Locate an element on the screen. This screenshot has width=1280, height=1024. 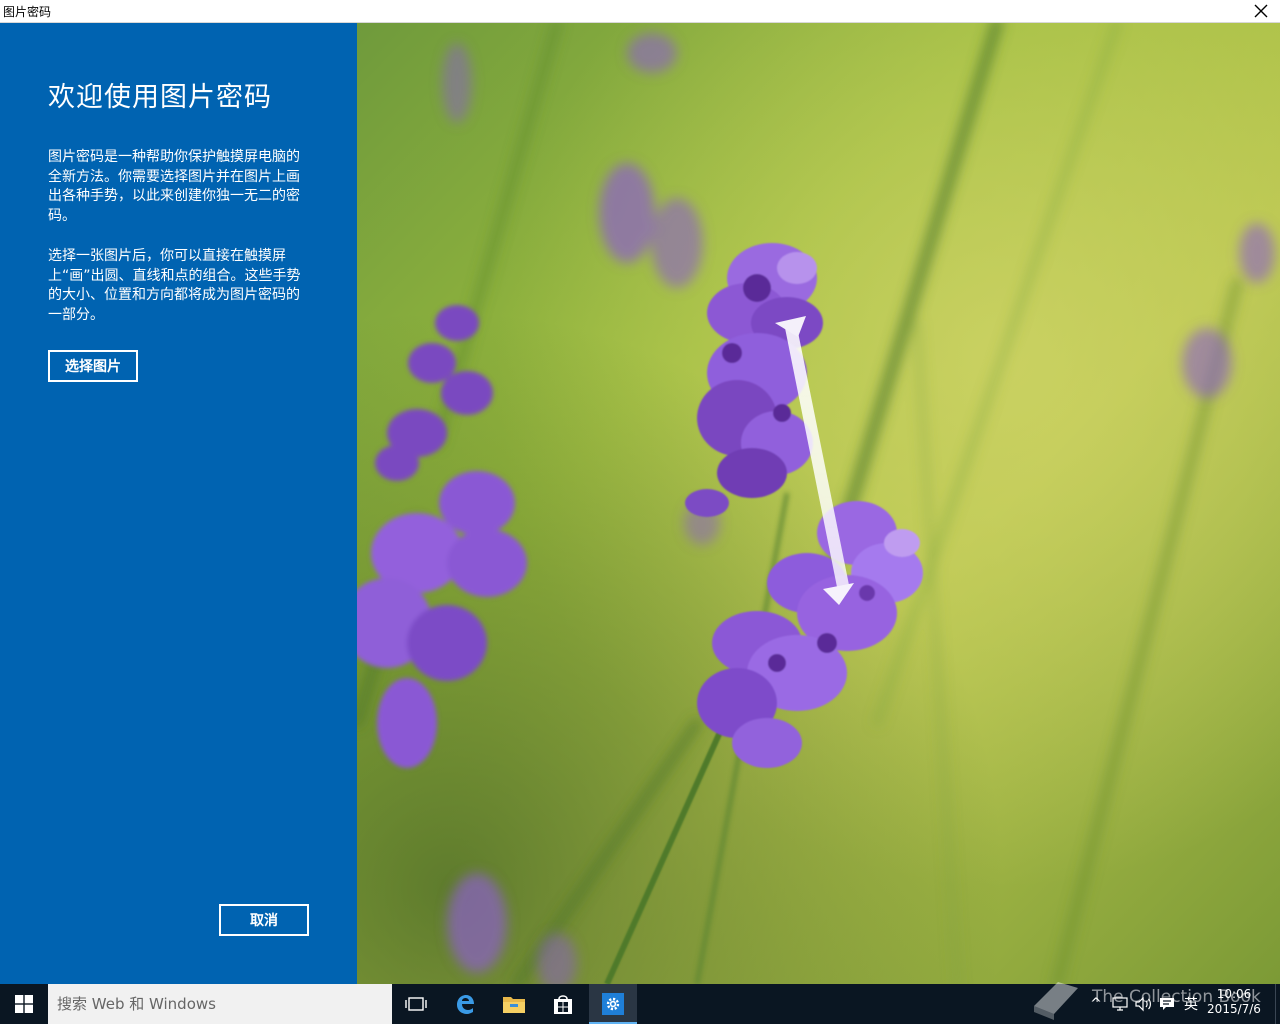
ime-indicator: 英 is located at coordinates (1191, 1005).